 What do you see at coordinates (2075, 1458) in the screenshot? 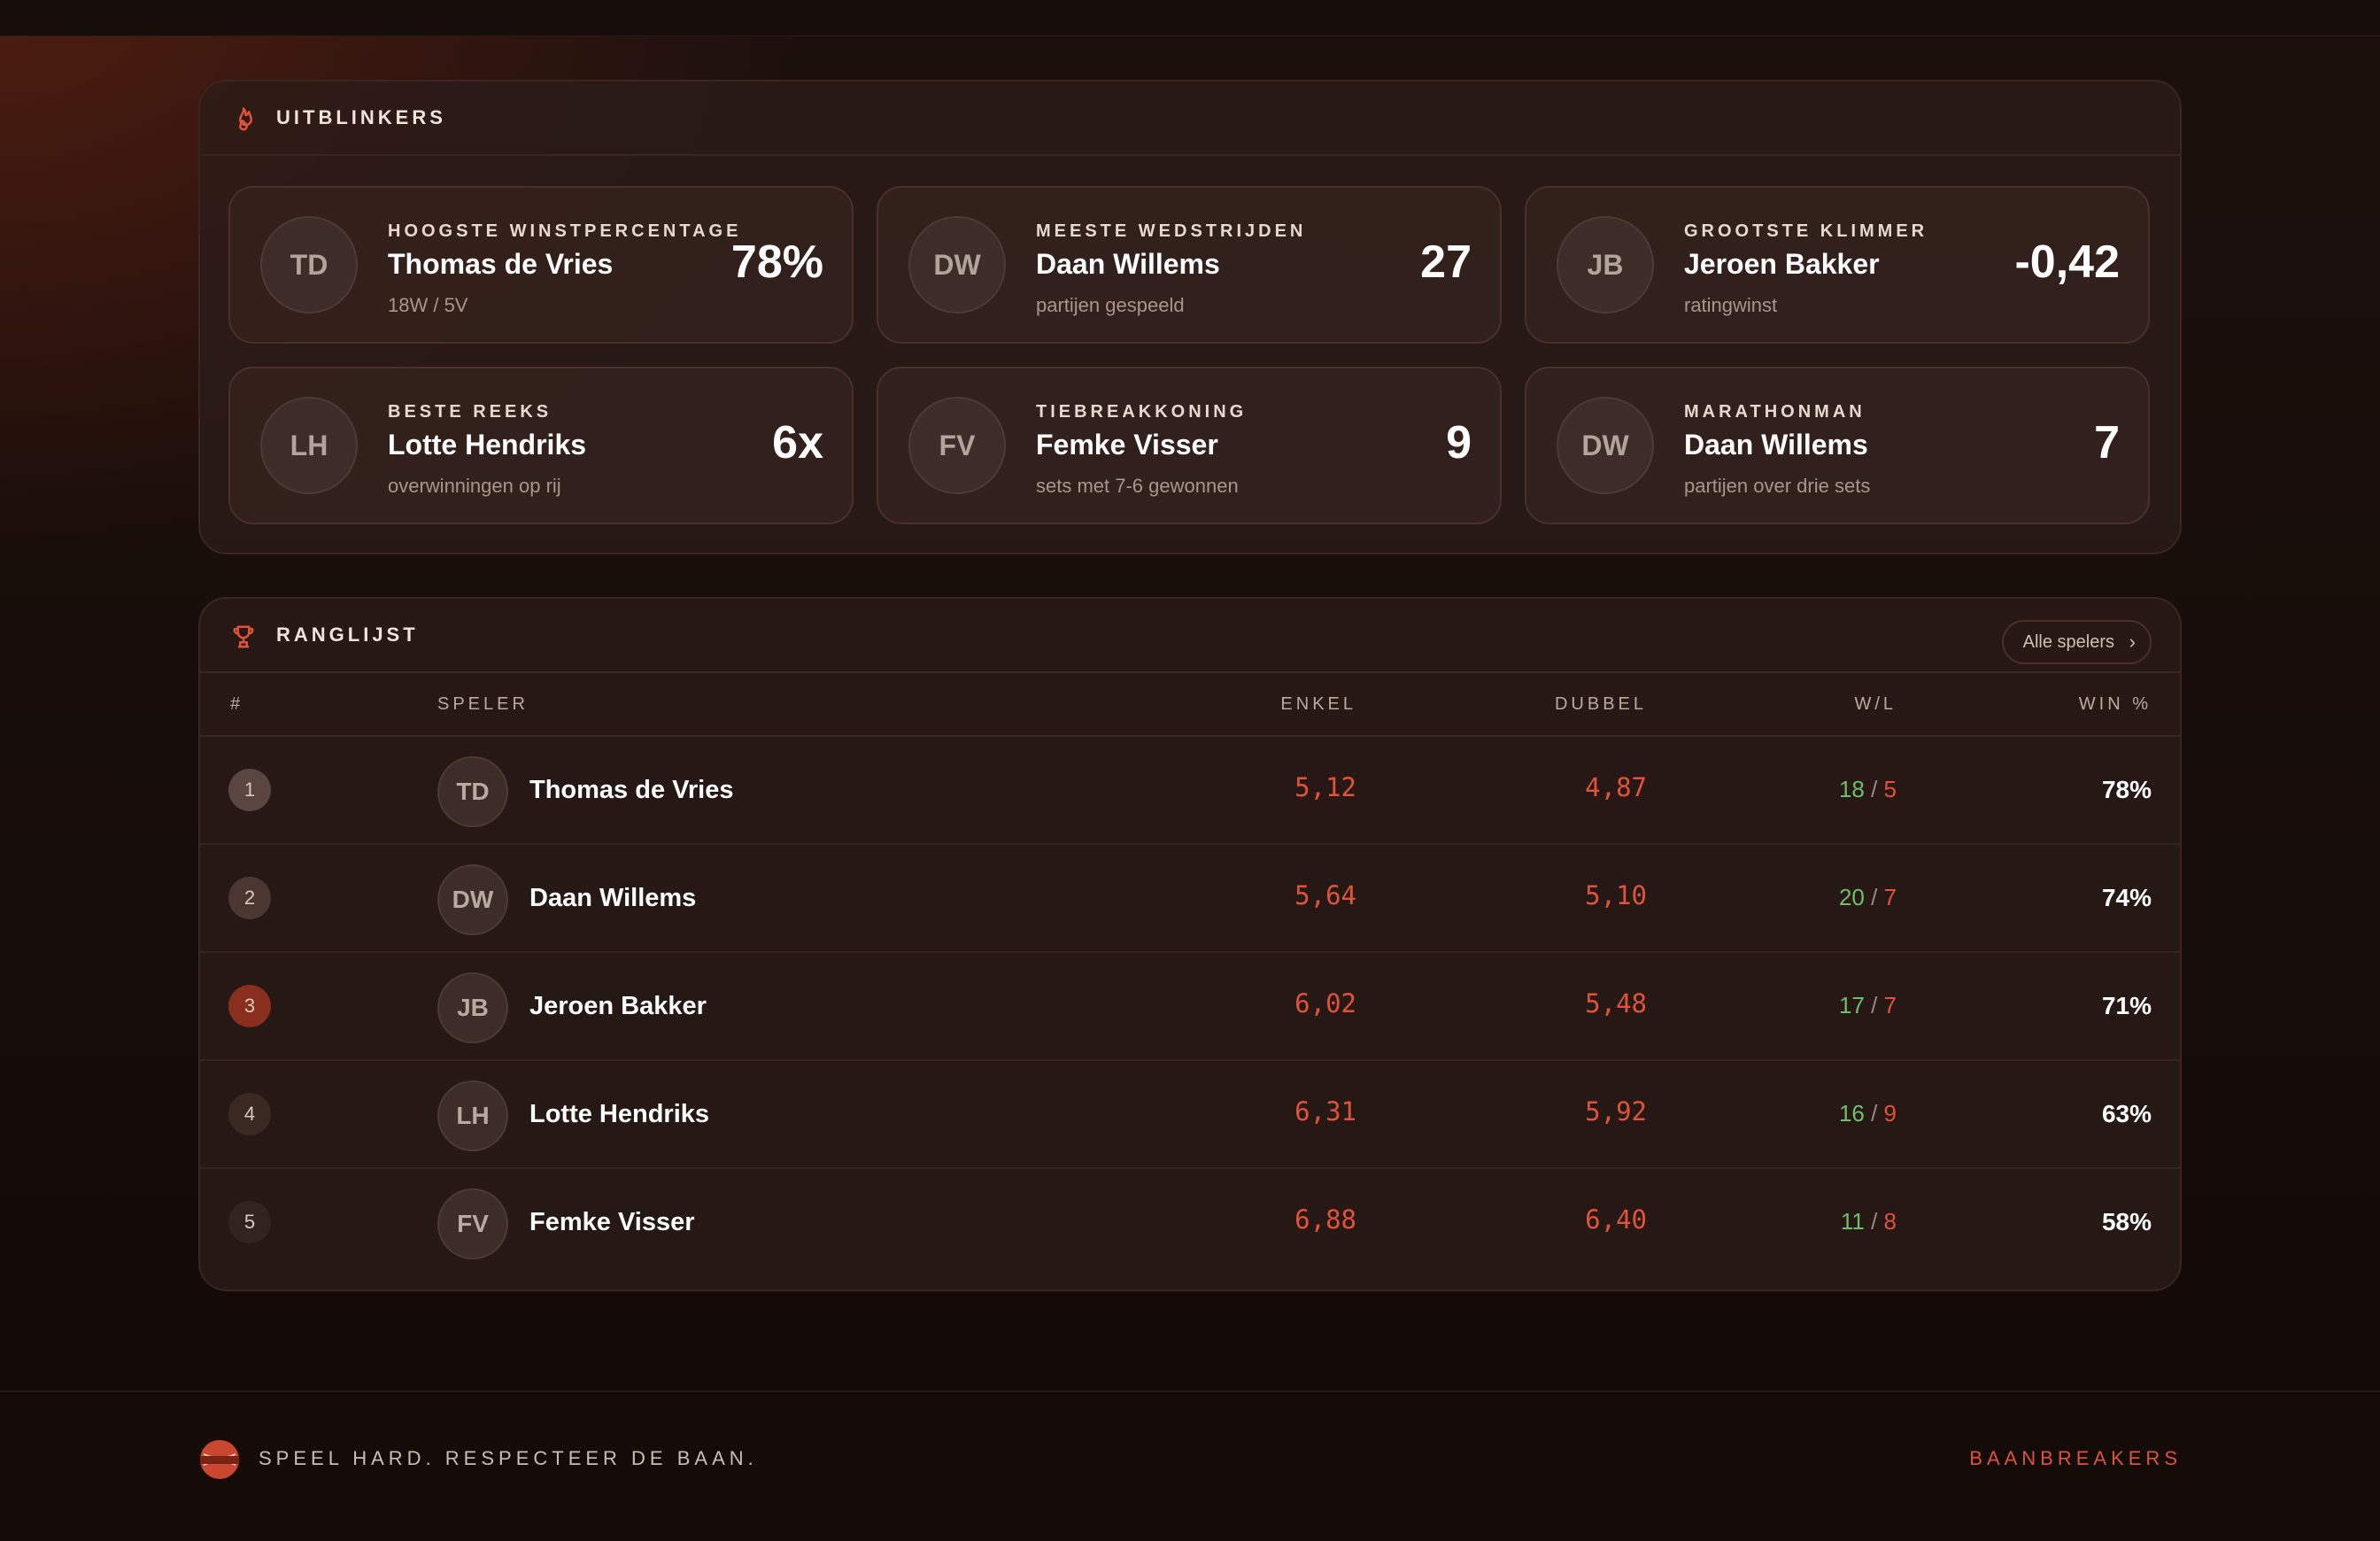
I see `footer-brand-link: BAANBREAKERS` at bounding box center [2075, 1458].